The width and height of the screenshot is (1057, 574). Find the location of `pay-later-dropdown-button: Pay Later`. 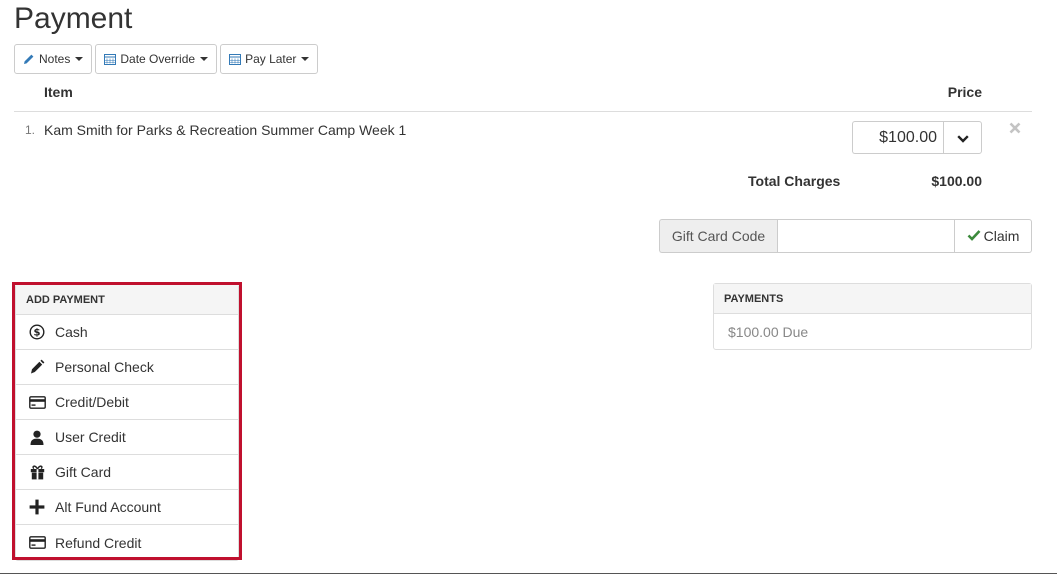

pay-later-dropdown-button: Pay Later is located at coordinates (269, 59).